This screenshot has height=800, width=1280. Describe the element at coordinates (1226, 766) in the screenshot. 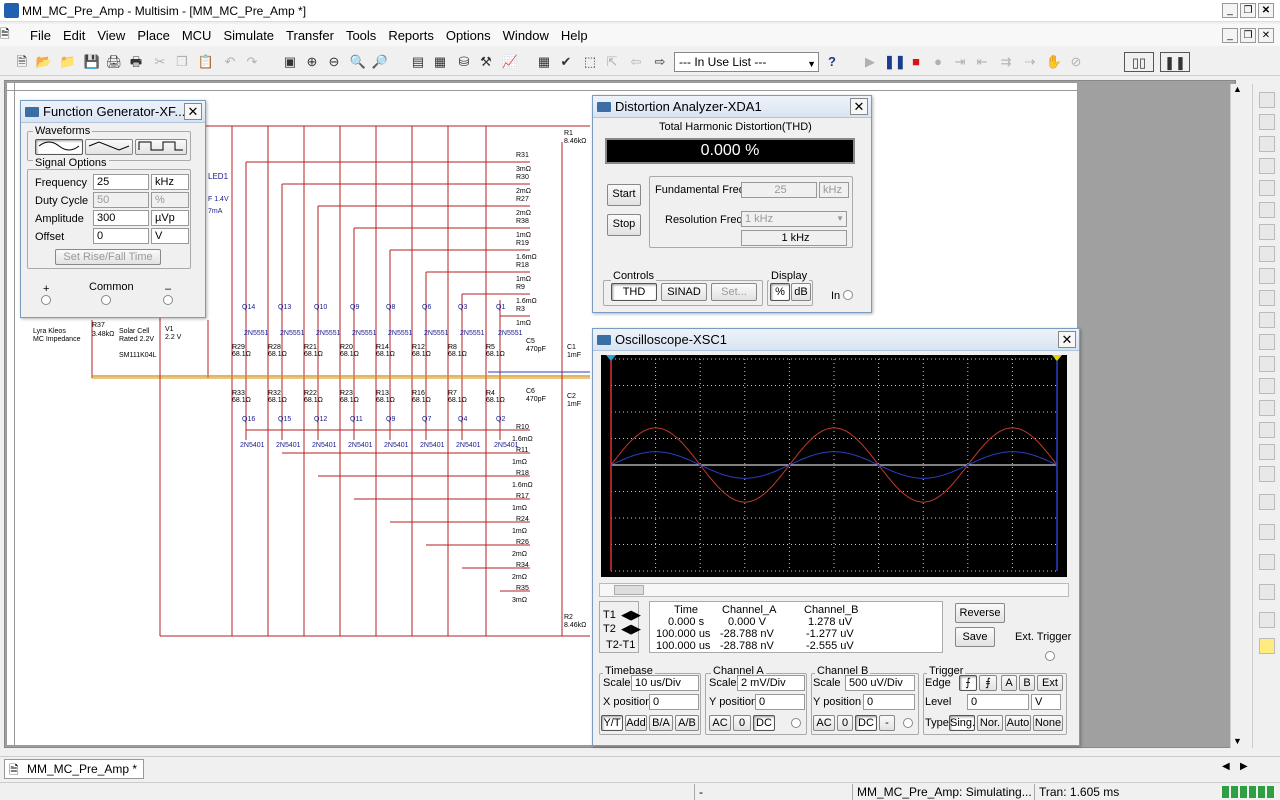

I see `tab-scroll-left-icon: ◀` at that location.